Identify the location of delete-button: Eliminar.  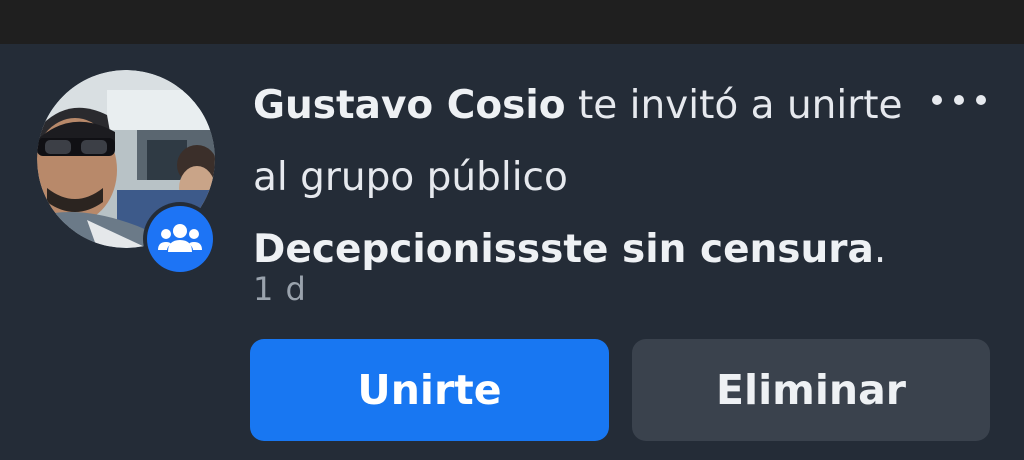
(811, 390).